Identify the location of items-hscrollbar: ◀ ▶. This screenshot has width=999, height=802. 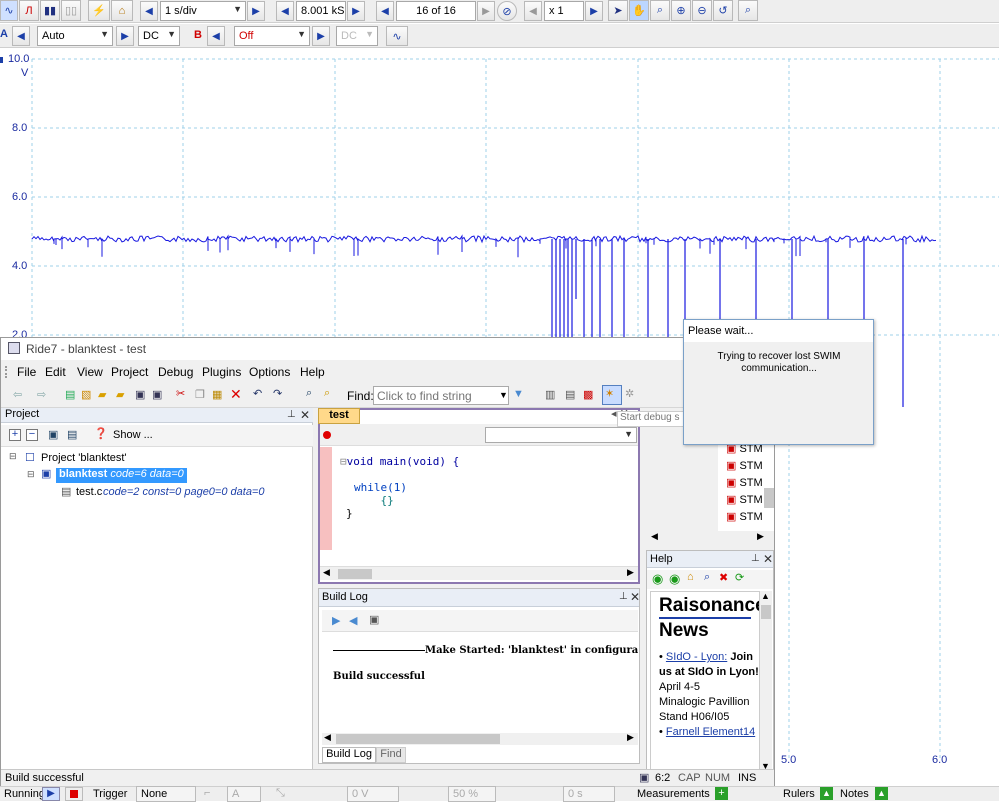
(710, 538).